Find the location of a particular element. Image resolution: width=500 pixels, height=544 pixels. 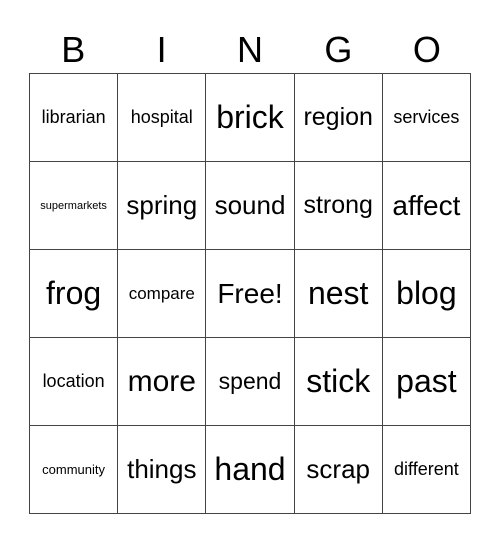

bingo-cell: hospital is located at coordinates (162, 118).